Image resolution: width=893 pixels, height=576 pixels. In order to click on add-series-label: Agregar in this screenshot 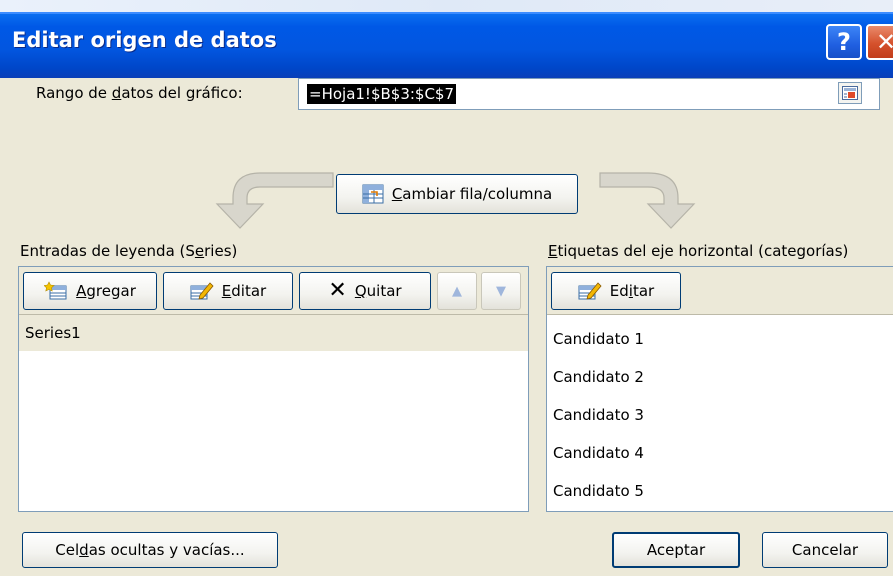, I will do `click(106, 291)`.